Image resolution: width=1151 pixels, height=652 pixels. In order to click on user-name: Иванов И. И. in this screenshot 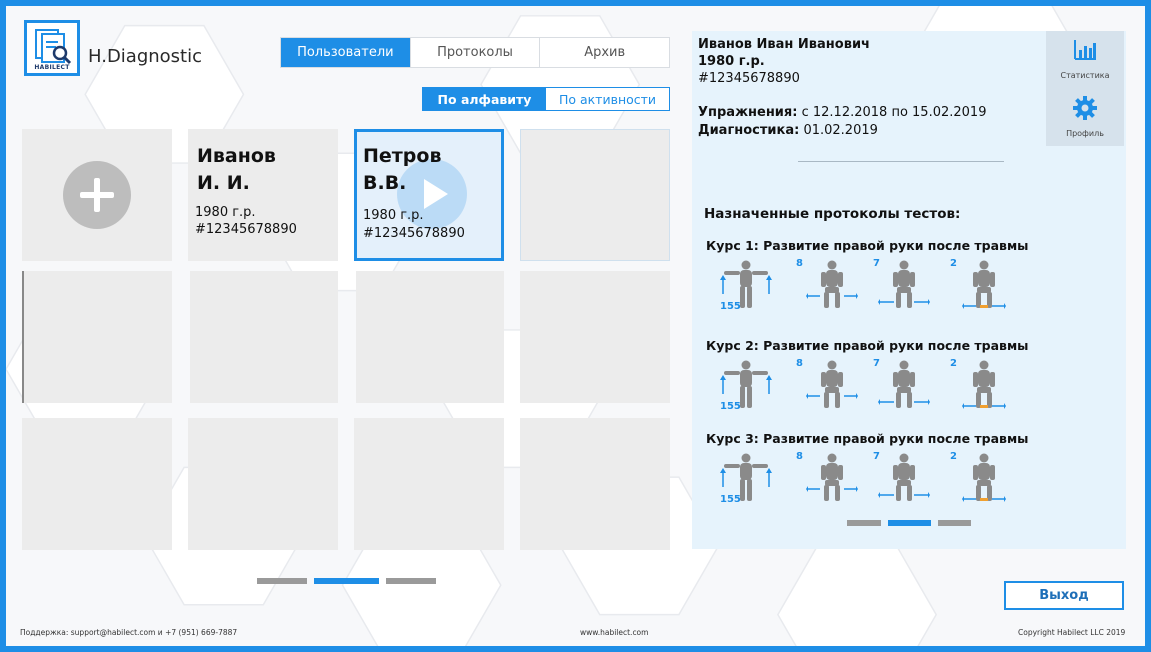, I will do `click(236, 170)`.